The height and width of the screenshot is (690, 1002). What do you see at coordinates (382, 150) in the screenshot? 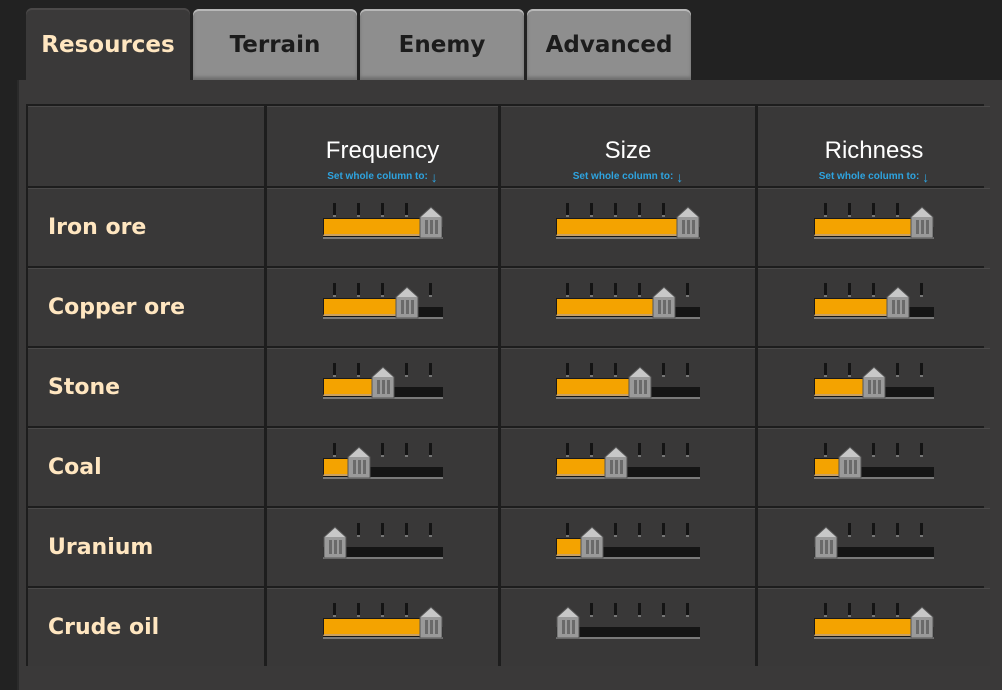
I see `column-title: Frequency` at bounding box center [382, 150].